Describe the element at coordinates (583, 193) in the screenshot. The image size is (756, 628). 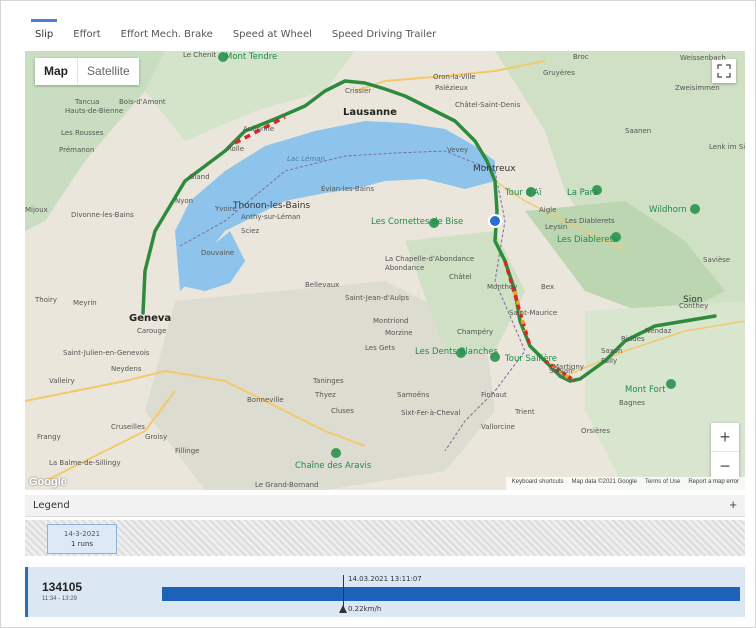
I see `map-label: La Para` at that location.